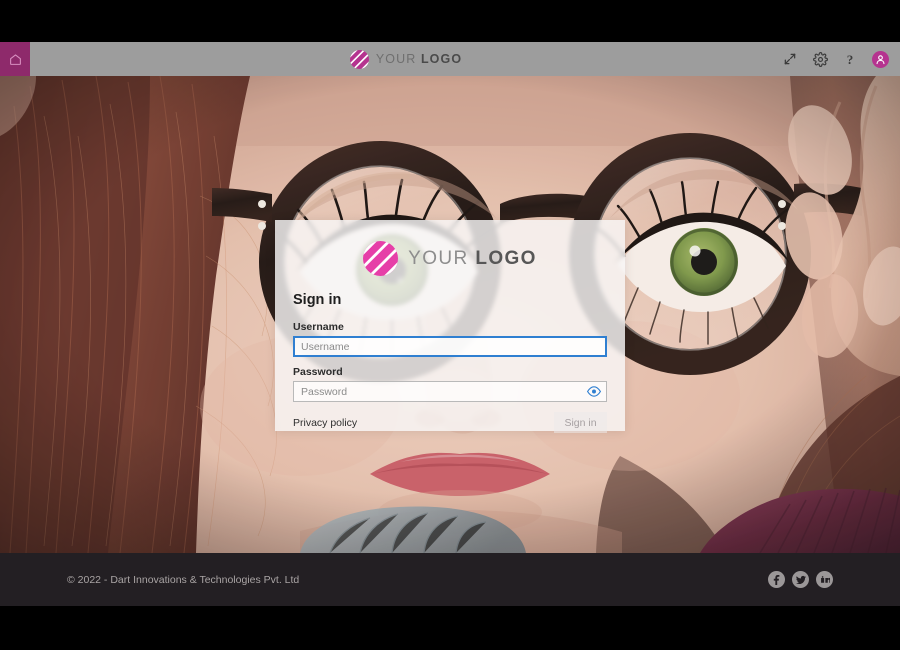 Image resolution: width=900 pixels, height=650 pixels. I want to click on home-button, so click(15, 59).